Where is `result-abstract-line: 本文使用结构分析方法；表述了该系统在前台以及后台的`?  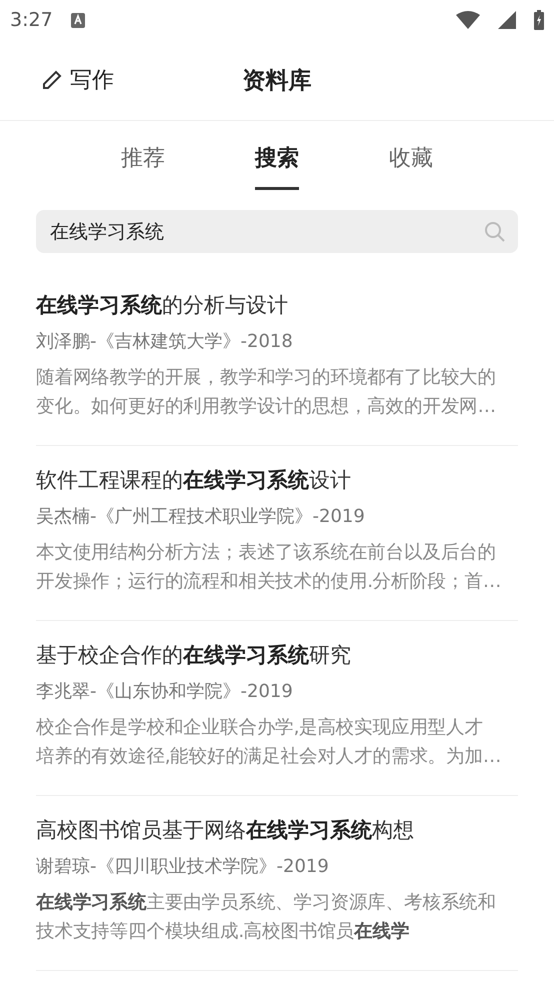 result-abstract-line: 本文使用结构分析方法；表述了该系统在前台以及后台的 is located at coordinates (267, 553).